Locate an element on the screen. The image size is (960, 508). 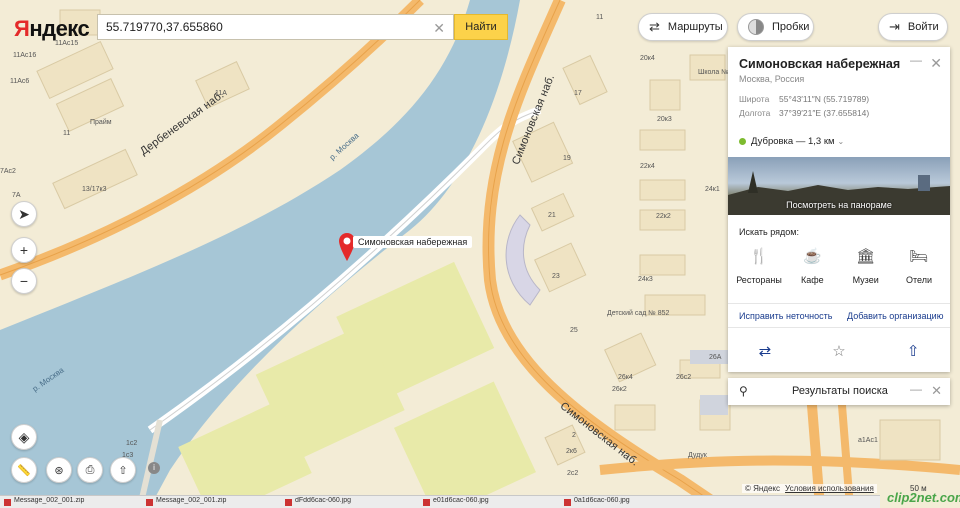
logo-first-letter: Я is located at coordinates (22, 28).